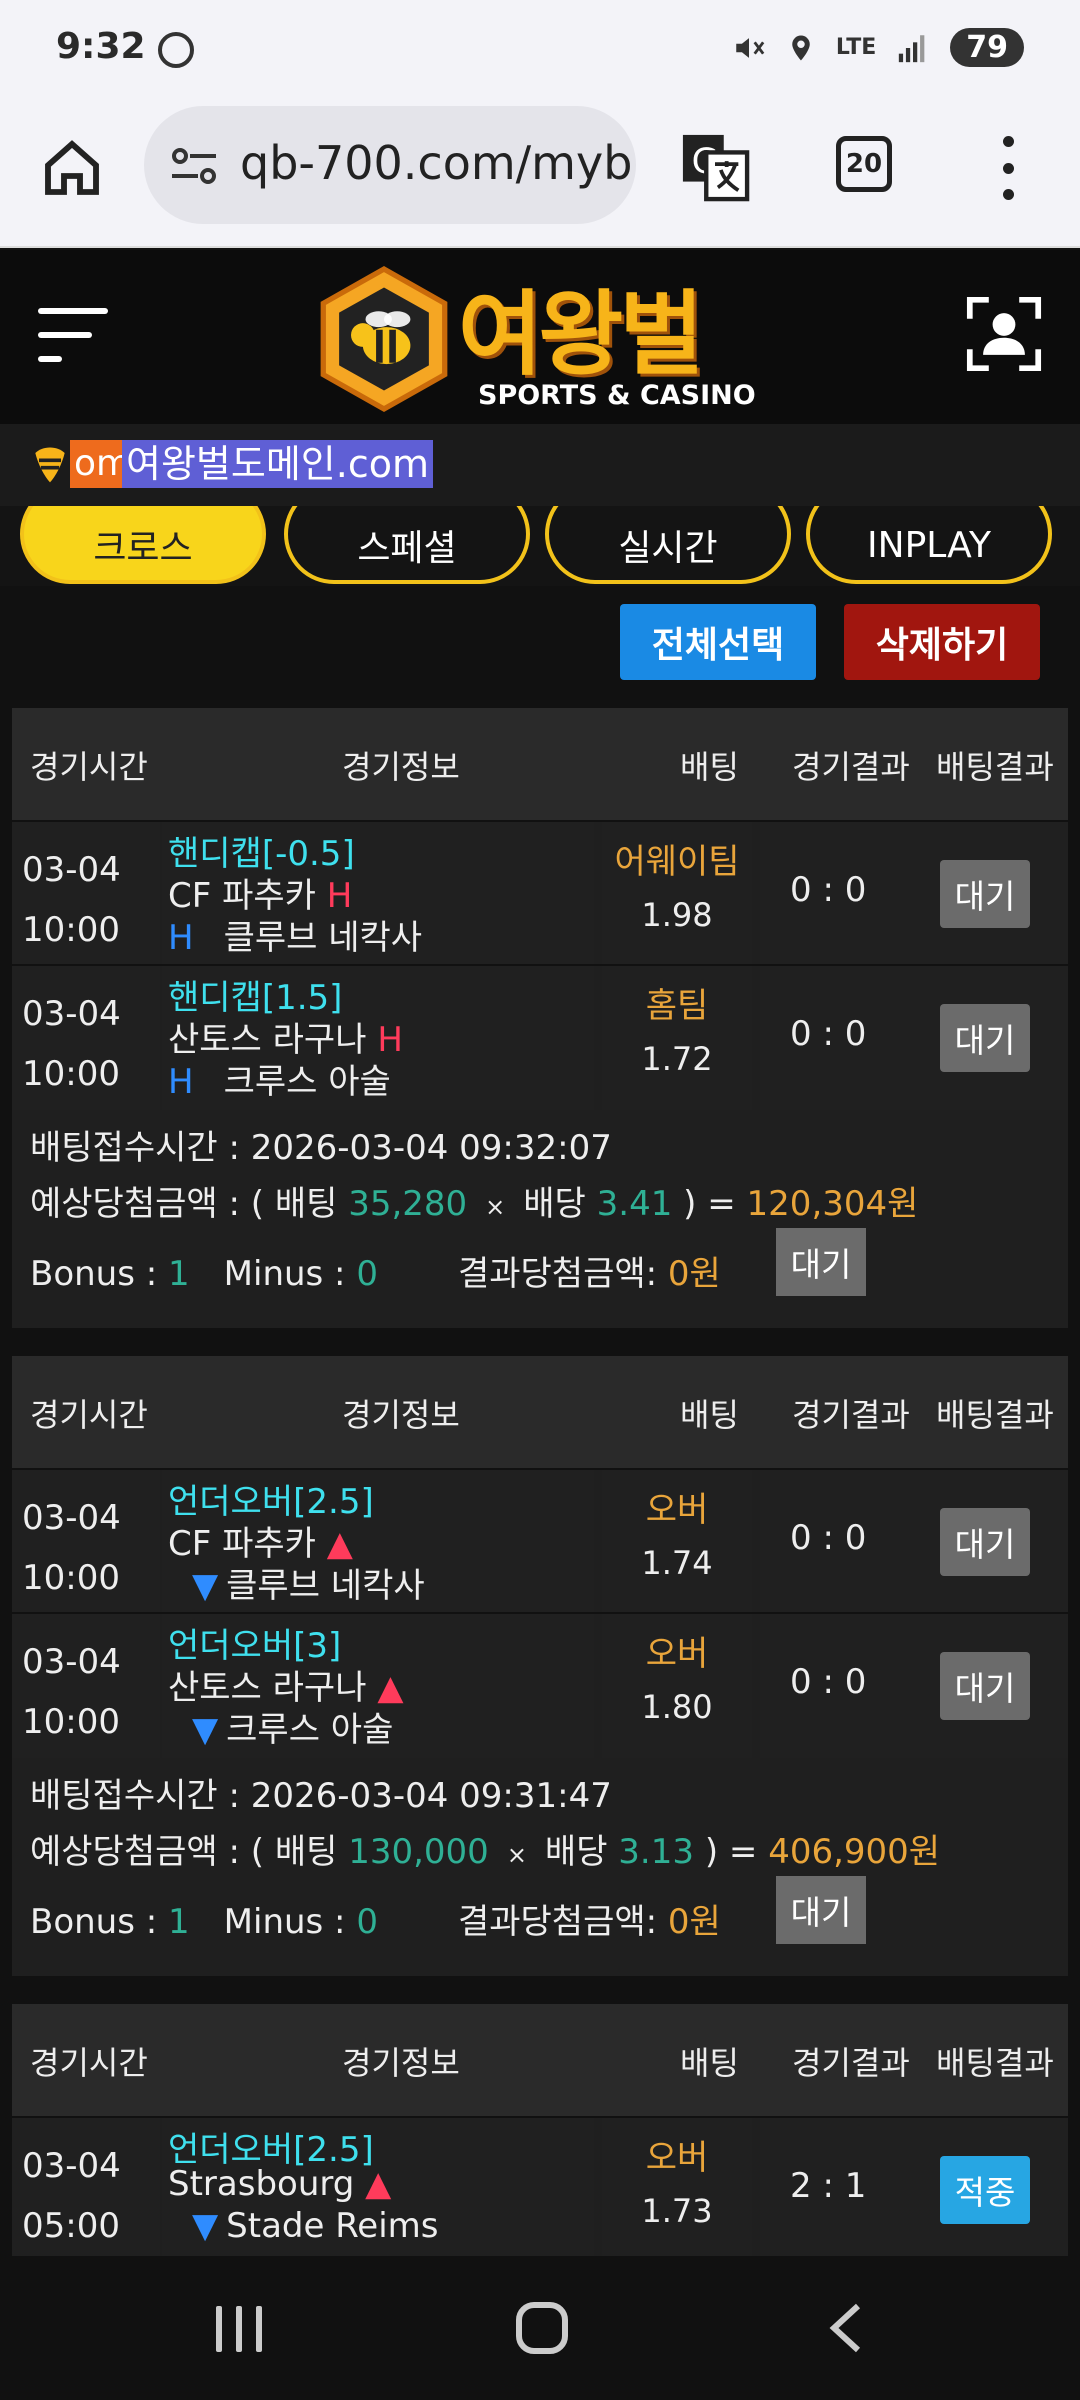  Describe the element at coordinates (995, 1415) in the screenshot. I see `header-bet-result: 배팅결과` at that location.